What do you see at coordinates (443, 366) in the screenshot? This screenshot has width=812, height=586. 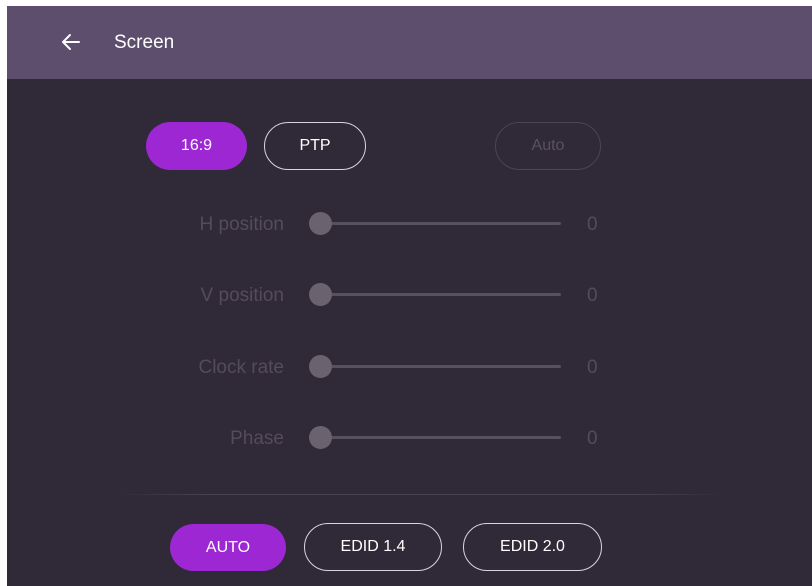 I see `clock-rate-slider-track` at bounding box center [443, 366].